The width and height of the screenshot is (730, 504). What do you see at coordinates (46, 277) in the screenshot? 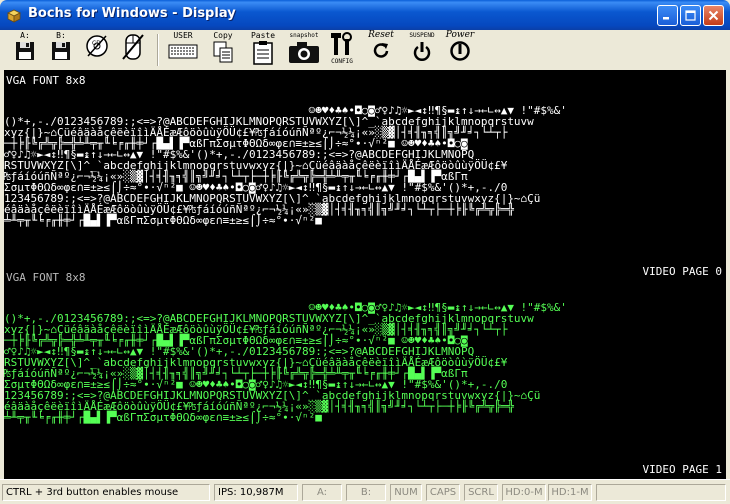
I see `page1-header: VGA FONT 8x8` at bounding box center [46, 277].